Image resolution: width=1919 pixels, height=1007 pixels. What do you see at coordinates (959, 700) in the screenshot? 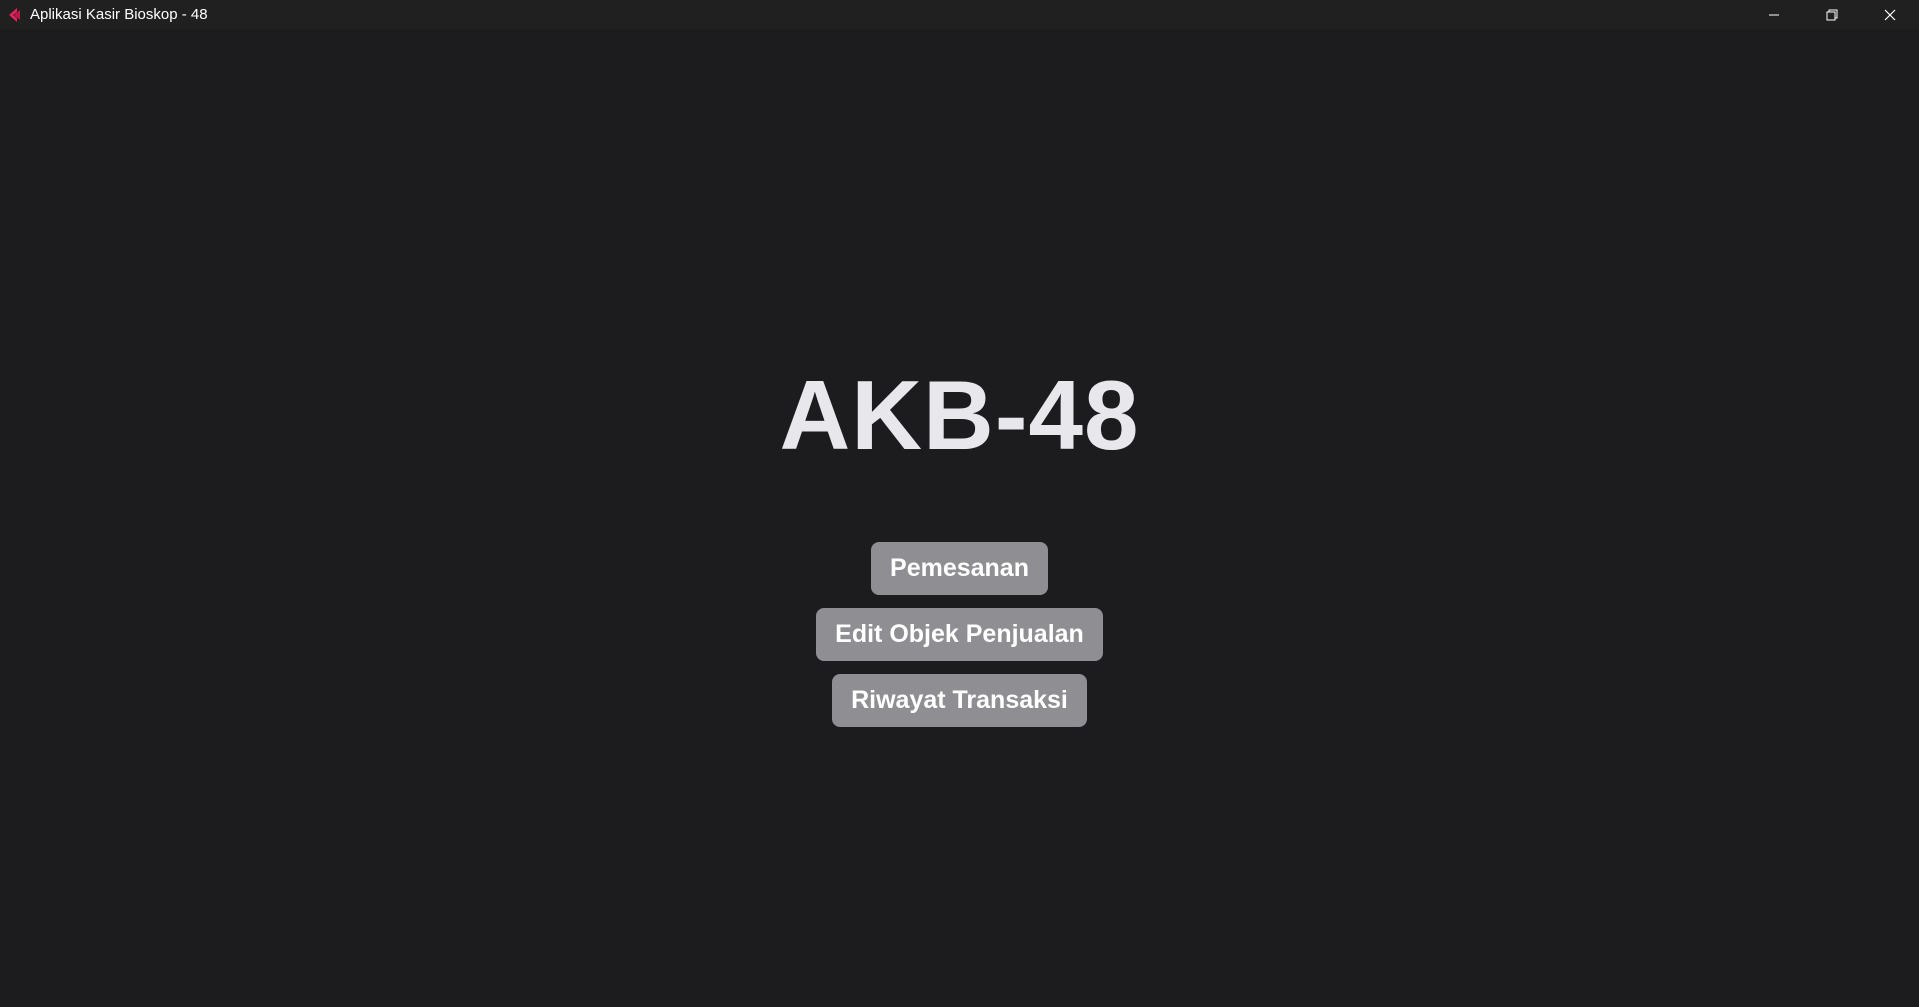
I see `riwayat-transaksi-button: Riwayat Transaksi` at bounding box center [959, 700].